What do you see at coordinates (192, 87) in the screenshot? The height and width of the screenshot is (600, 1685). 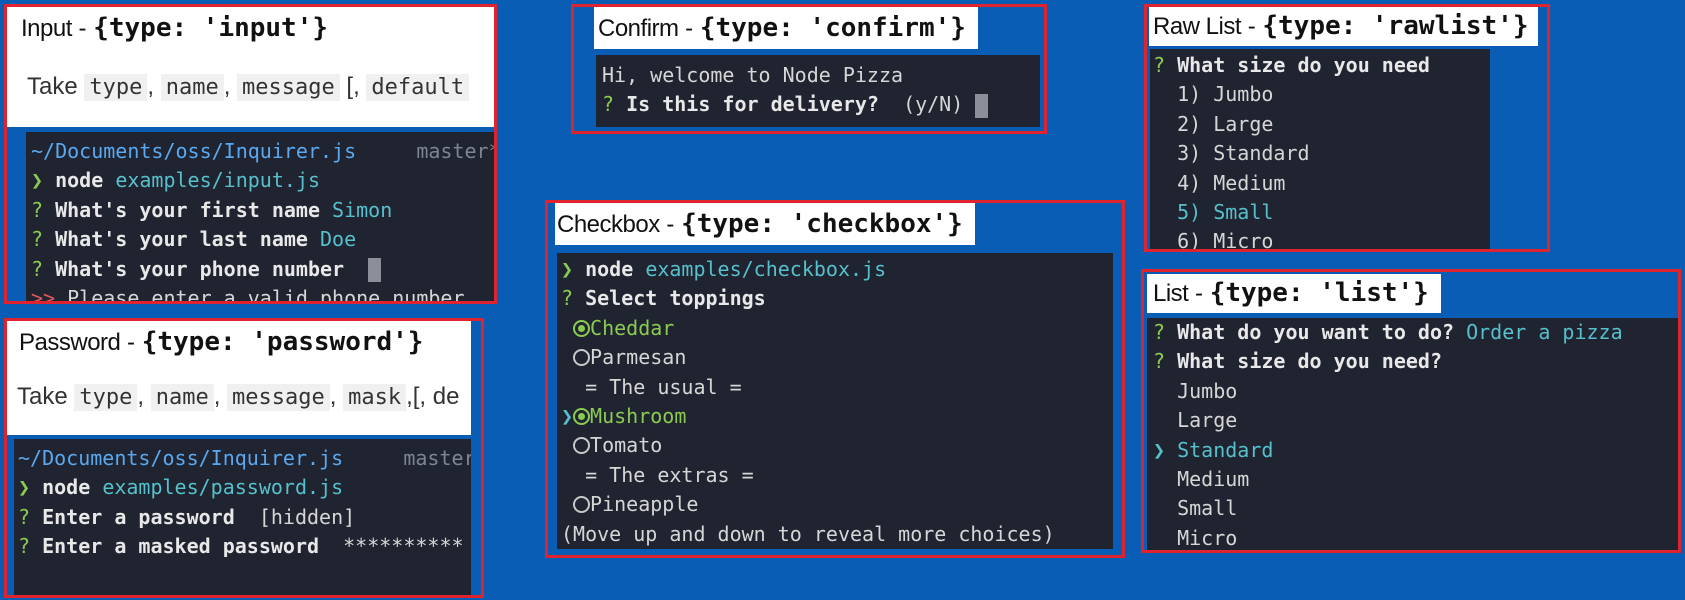 I see `input-doc-code-name: name` at bounding box center [192, 87].